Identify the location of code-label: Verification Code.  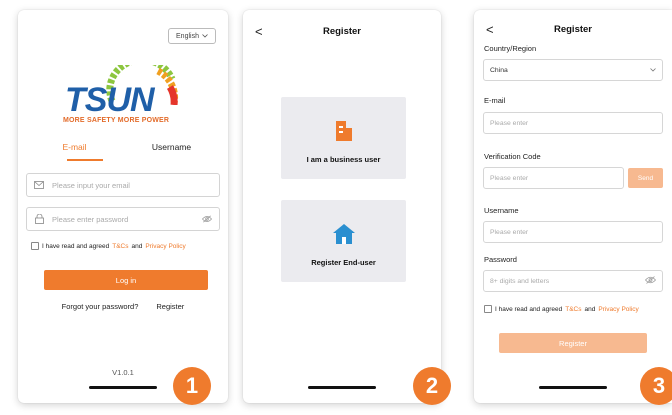
(512, 156).